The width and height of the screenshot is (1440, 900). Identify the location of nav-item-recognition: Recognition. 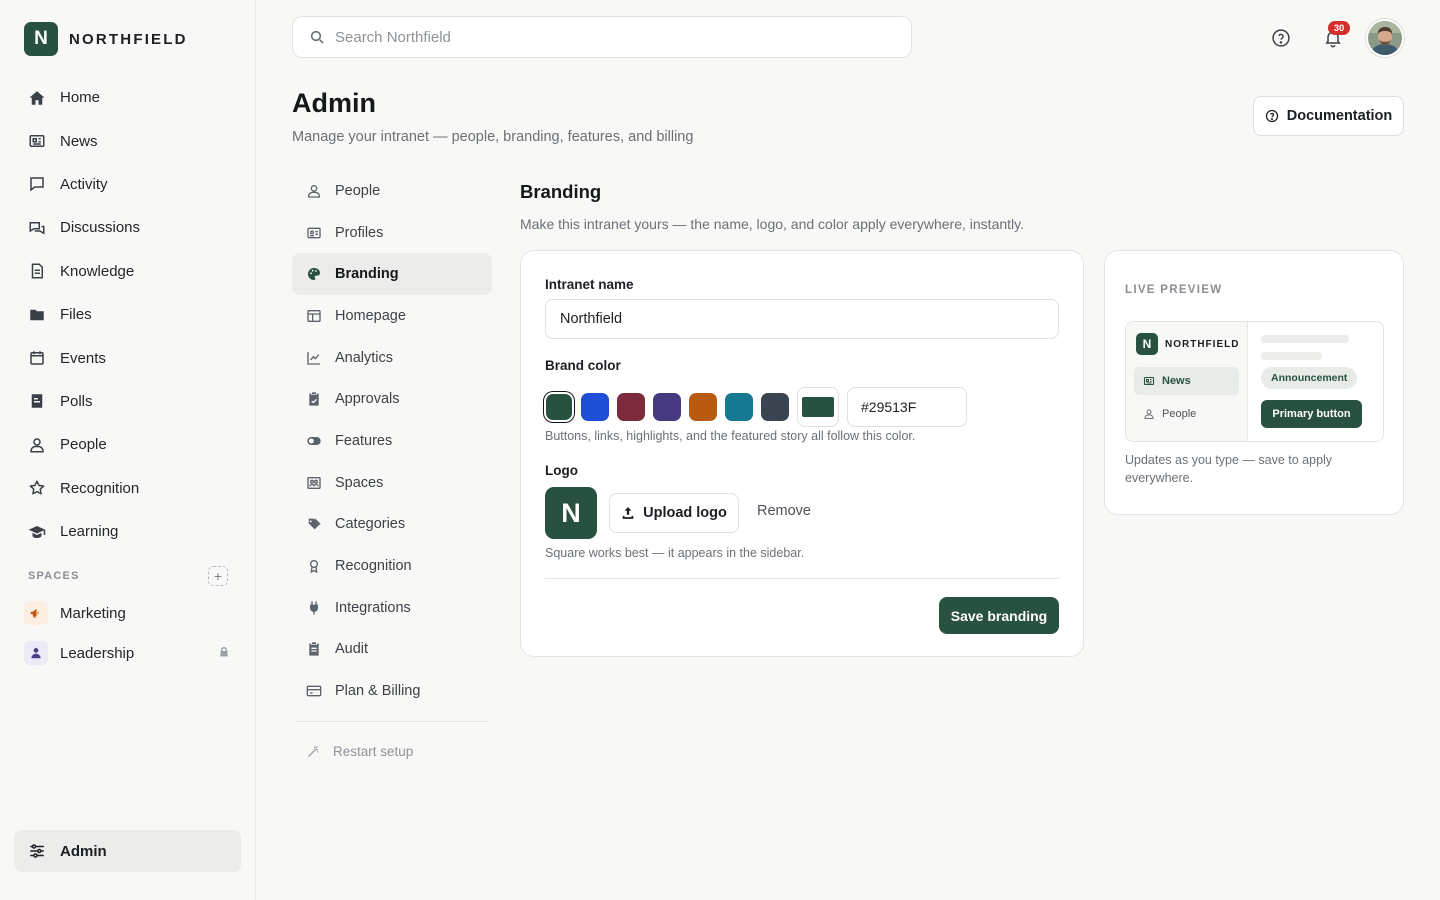
(127, 488).